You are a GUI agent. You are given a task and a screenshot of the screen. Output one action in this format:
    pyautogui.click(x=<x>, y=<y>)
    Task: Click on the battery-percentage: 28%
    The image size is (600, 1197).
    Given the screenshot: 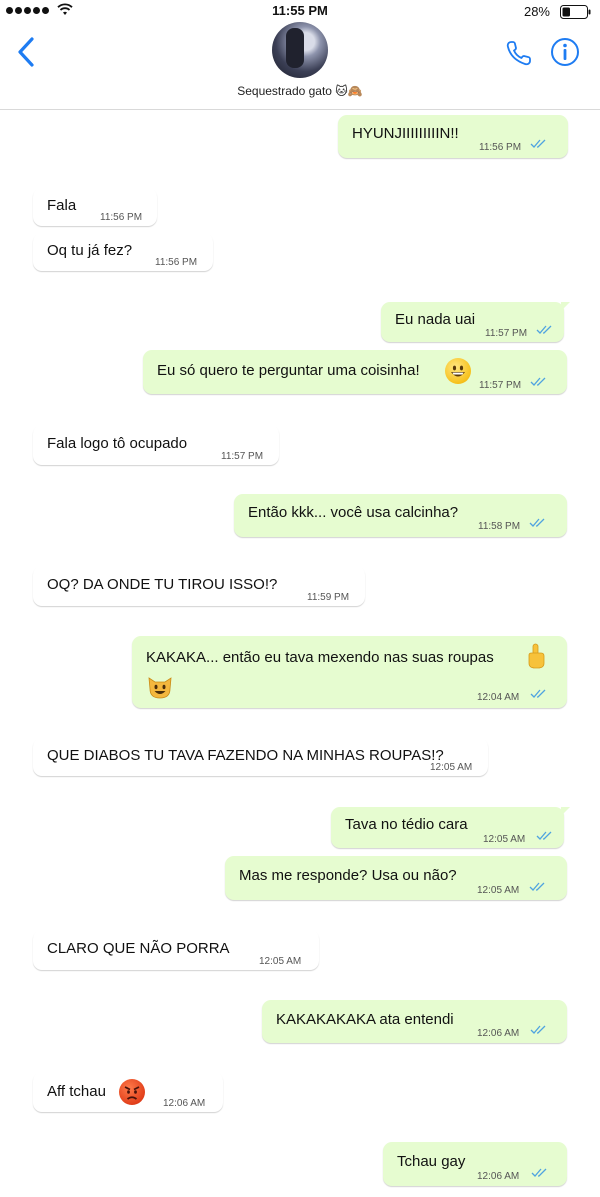 What is the action you would take?
    pyautogui.click(x=536, y=11)
    